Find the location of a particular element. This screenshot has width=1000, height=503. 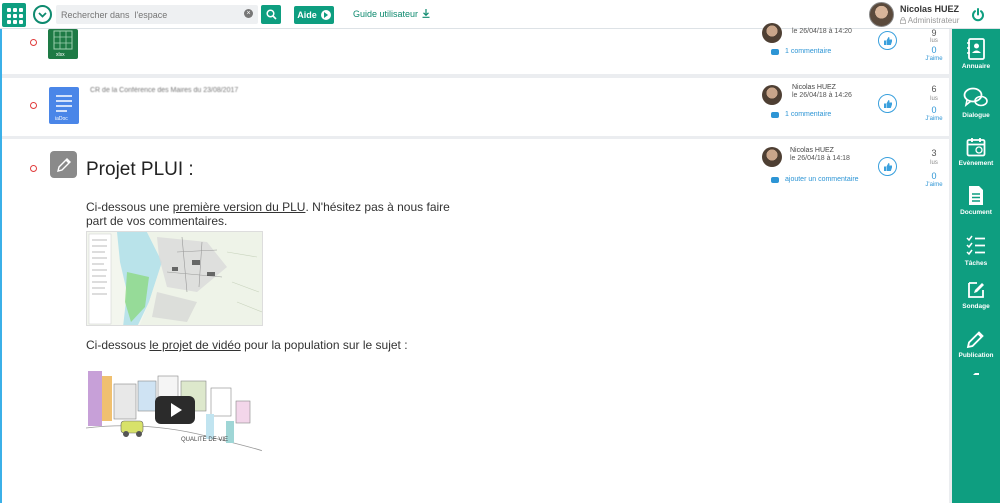

body-text: . N'hésitez pas à nous faire is located at coordinates (377, 207).